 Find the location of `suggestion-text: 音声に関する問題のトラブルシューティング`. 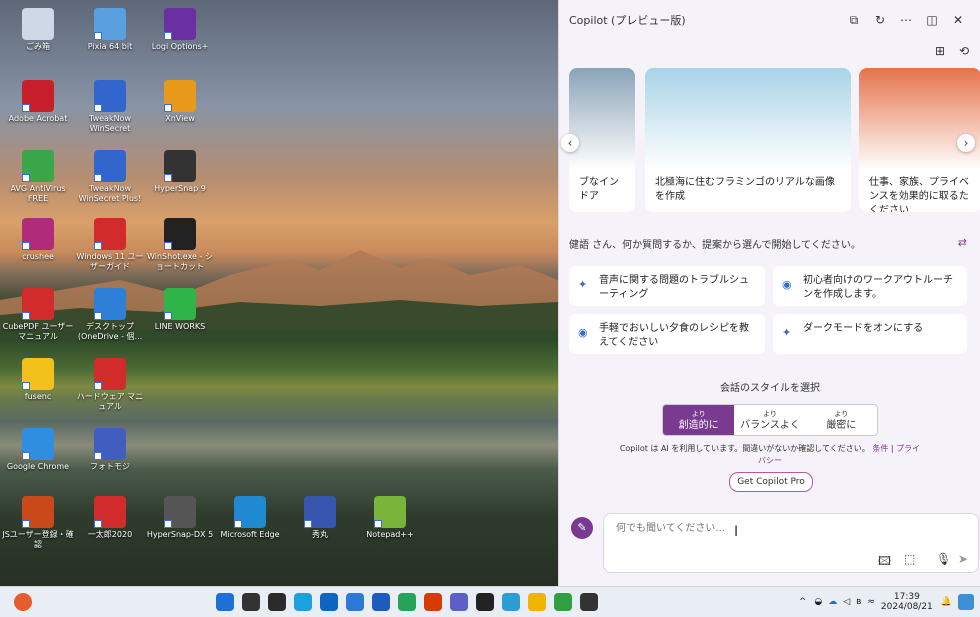

suggestion-text: 音声に関する問題のトラブルシューティング is located at coordinates (674, 287).